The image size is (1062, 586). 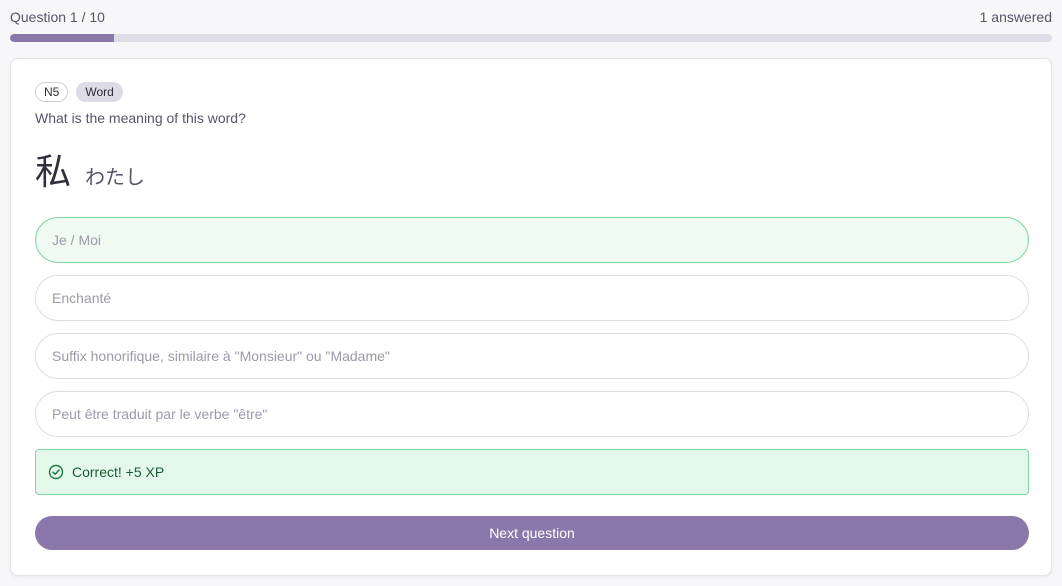 I want to click on answer-option-correct: Je / Moi, so click(x=532, y=240).